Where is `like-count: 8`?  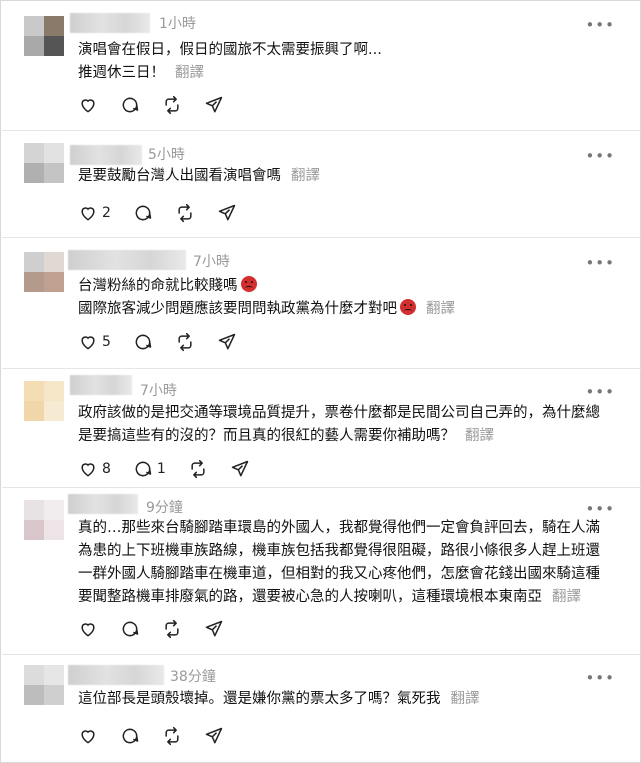 like-count: 8 is located at coordinates (106, 469).